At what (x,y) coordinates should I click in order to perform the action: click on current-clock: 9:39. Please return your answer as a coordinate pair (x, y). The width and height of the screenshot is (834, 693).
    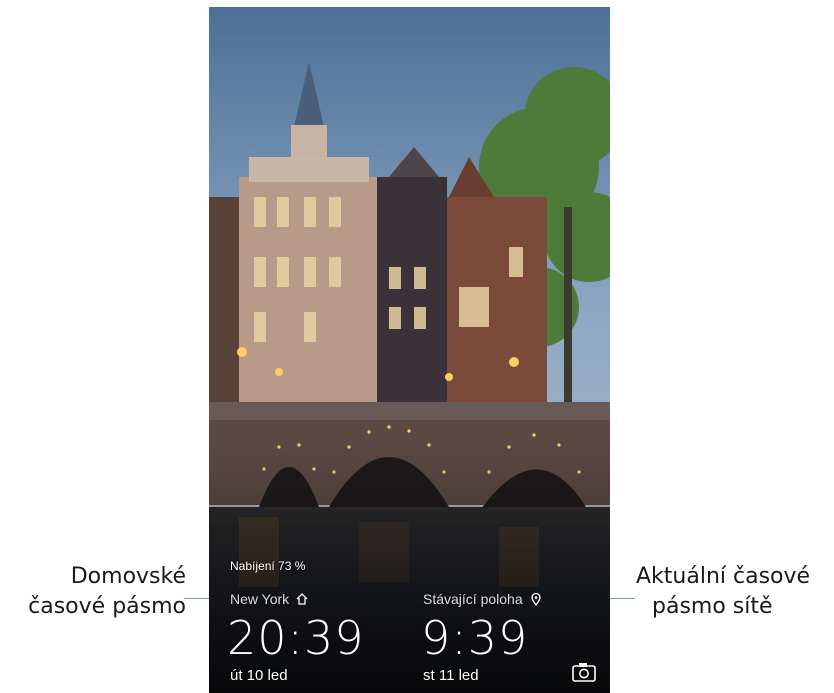
    Looking at the image, I should click on (475, 638).